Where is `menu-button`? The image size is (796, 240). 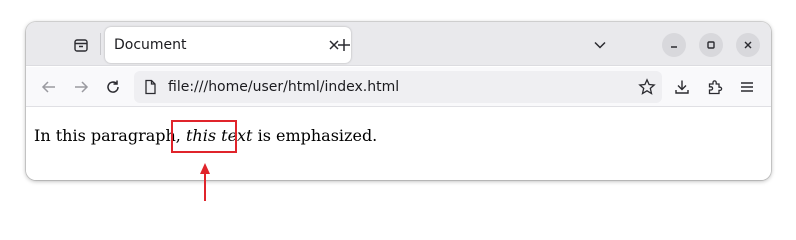 menu-button is located at coordinates (747, 87).